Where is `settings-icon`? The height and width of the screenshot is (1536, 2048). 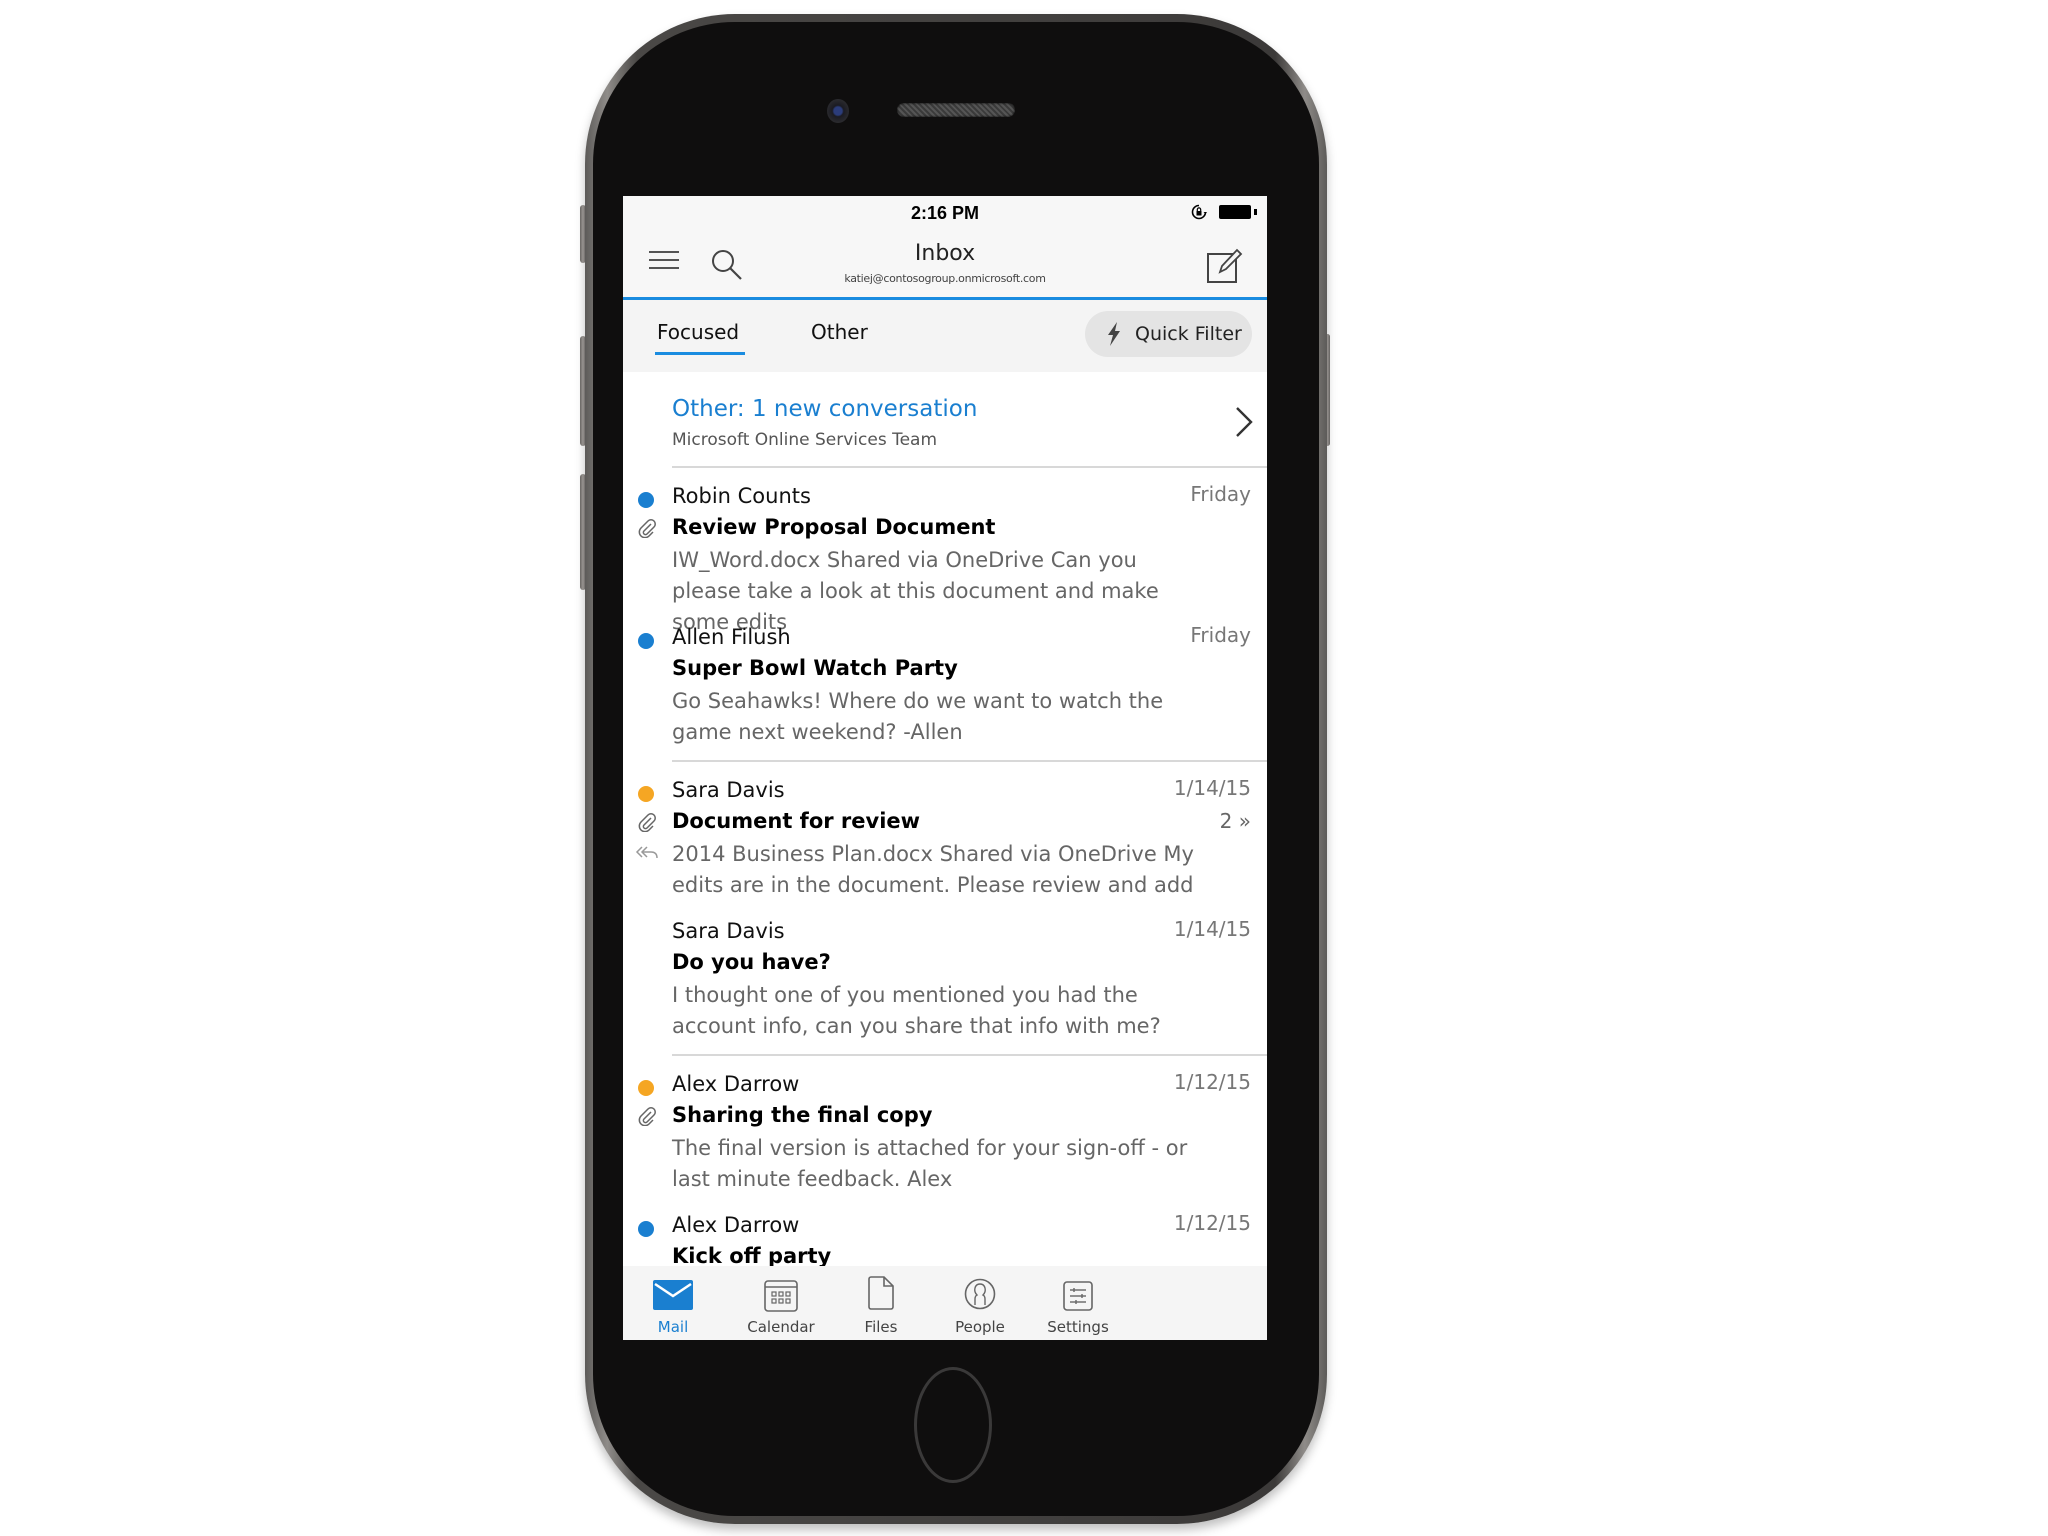 settings-icon is located at coordinates (1078, 1296).